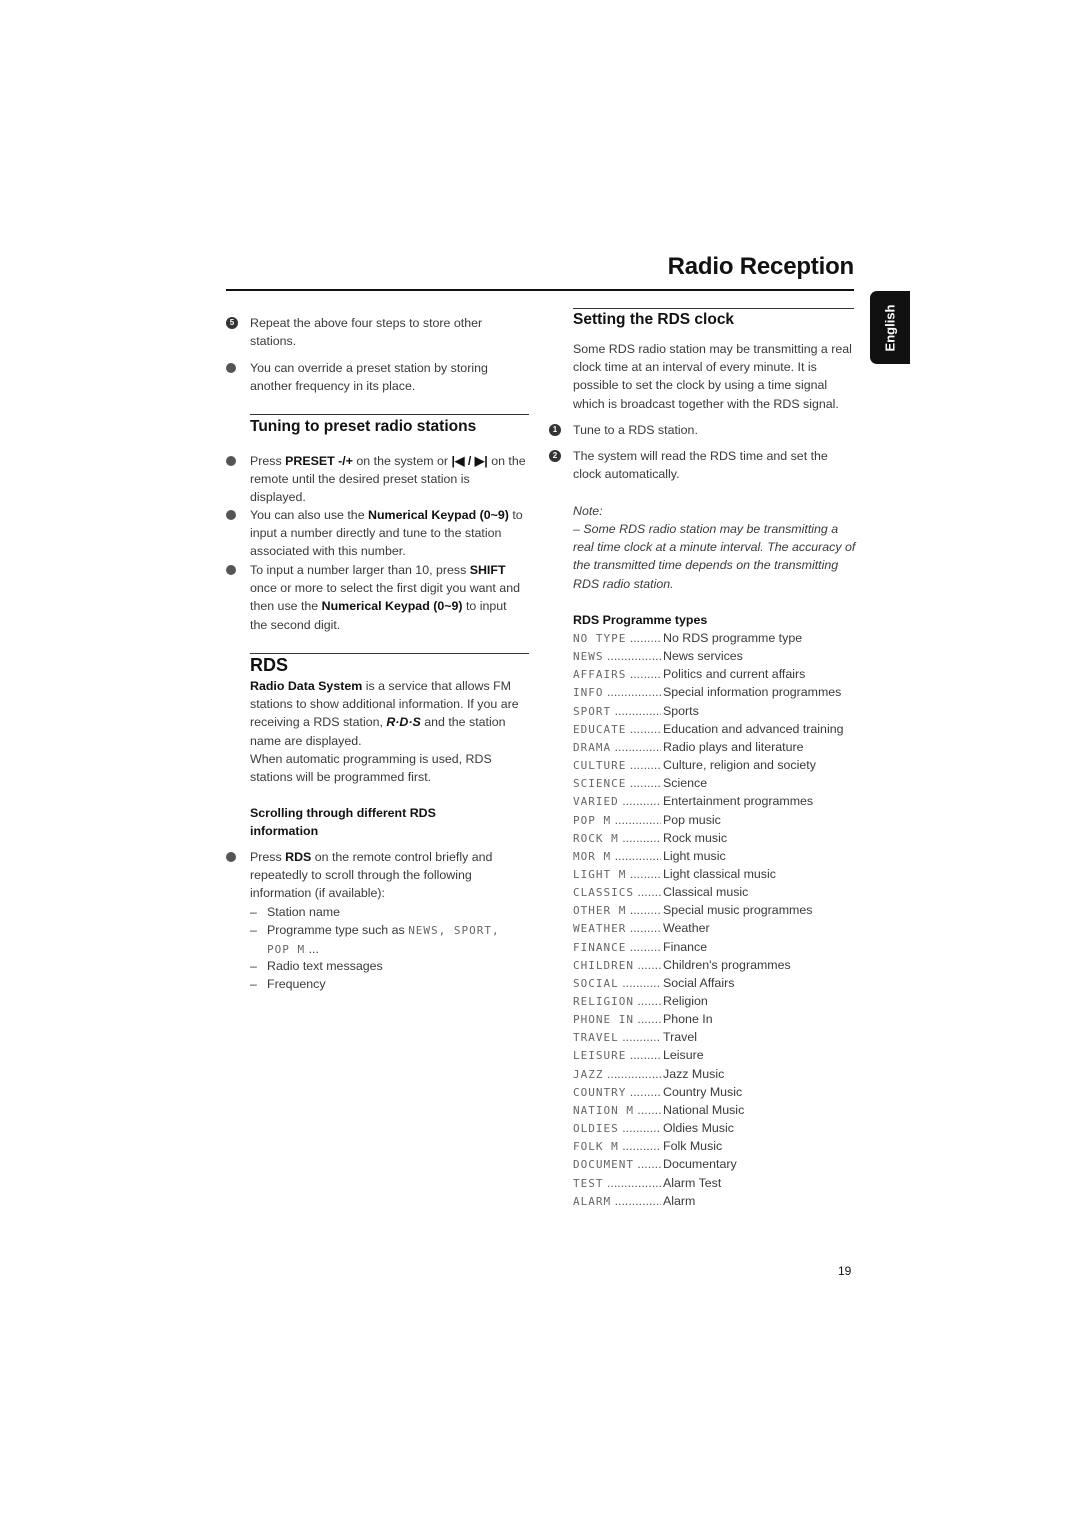 The image size is (1080, 1528). What do you see at coordinates (703, 1091) in the screenshot?
I see `programme-type-description: Country Music` at bounding box center [703, 1091].